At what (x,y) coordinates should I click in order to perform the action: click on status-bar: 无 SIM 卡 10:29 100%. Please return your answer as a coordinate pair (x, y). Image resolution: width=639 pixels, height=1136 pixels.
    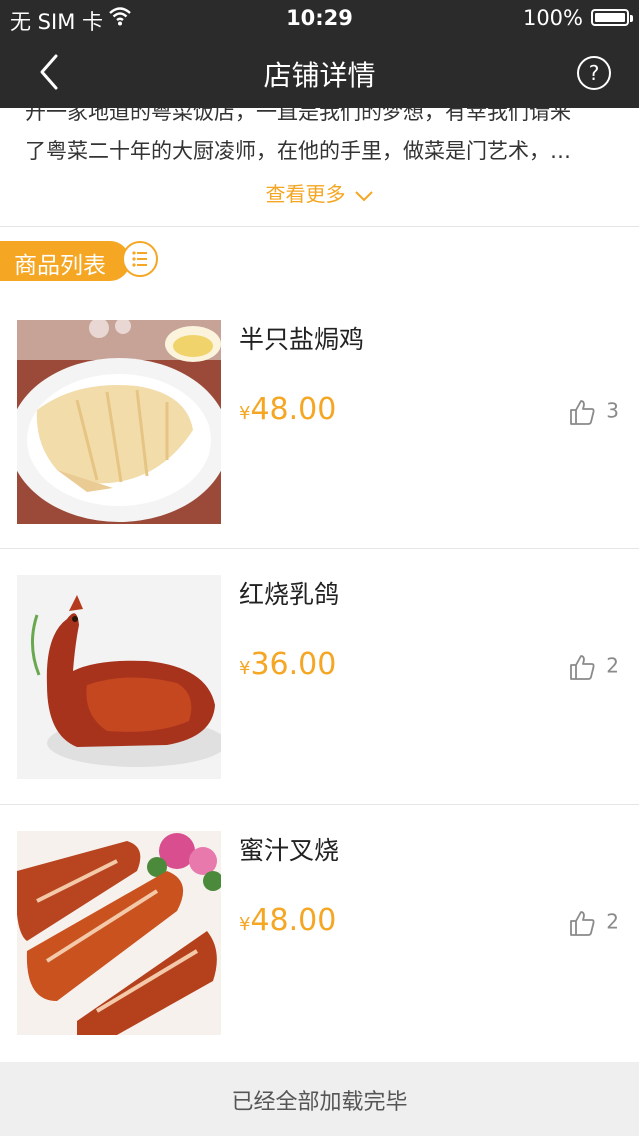
    Looking at the image, I should click on (319, 18).